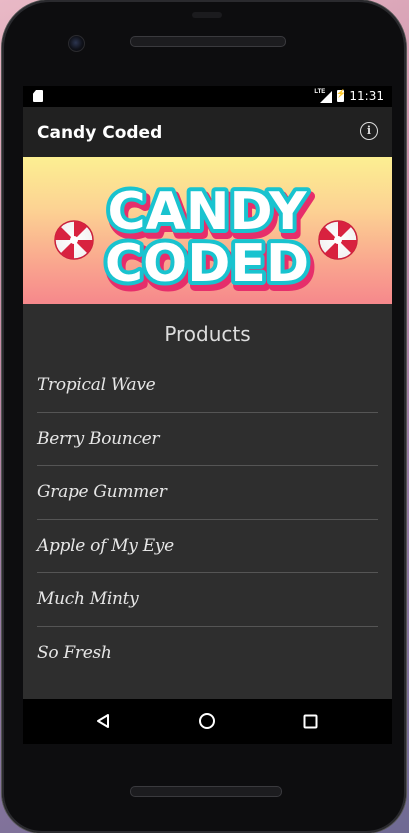 This screenshot has width=409, height=833. Describe the element at coordinates (338, 240) in the screenshot. I see `peppermint-candy-right-icon` at that location.